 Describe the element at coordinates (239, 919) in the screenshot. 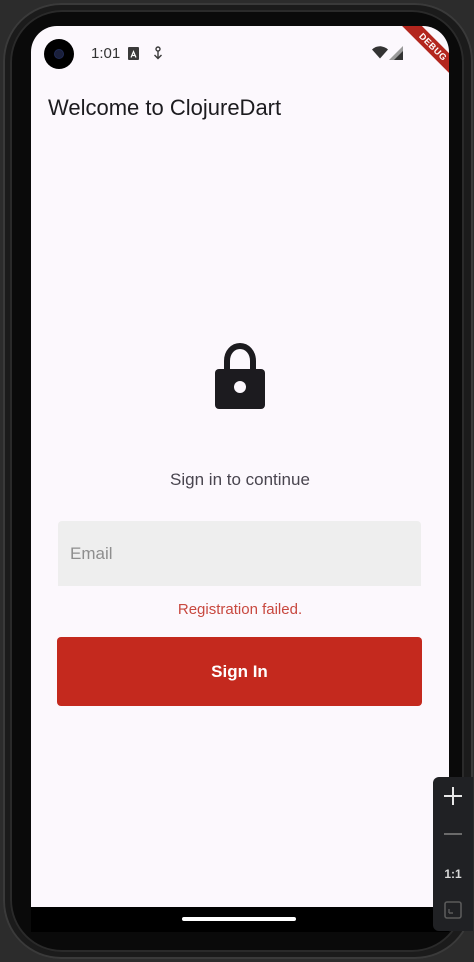

I see `home-indicator` at that location.